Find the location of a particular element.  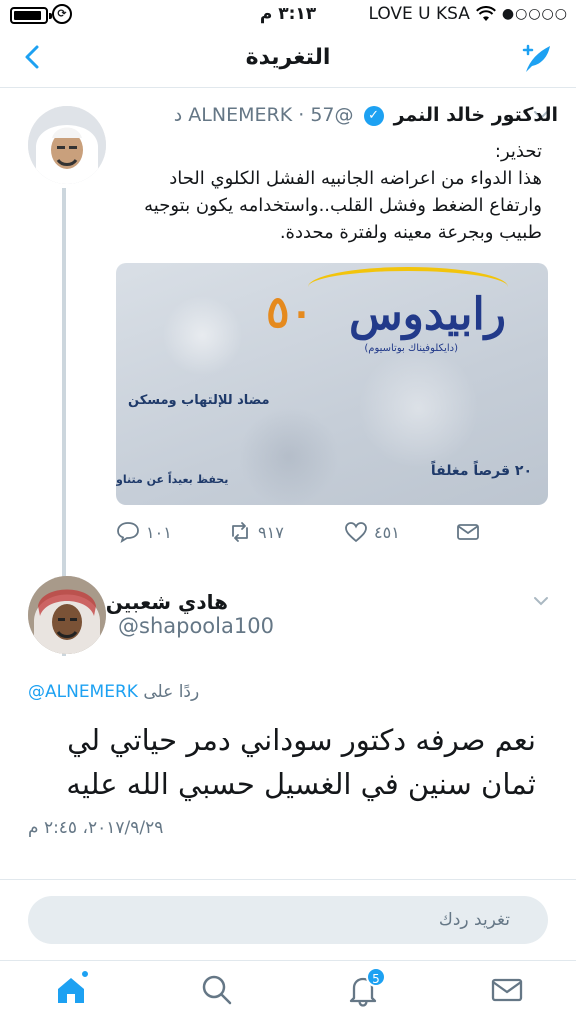

author-avatar is located at coordinates (67, 145).